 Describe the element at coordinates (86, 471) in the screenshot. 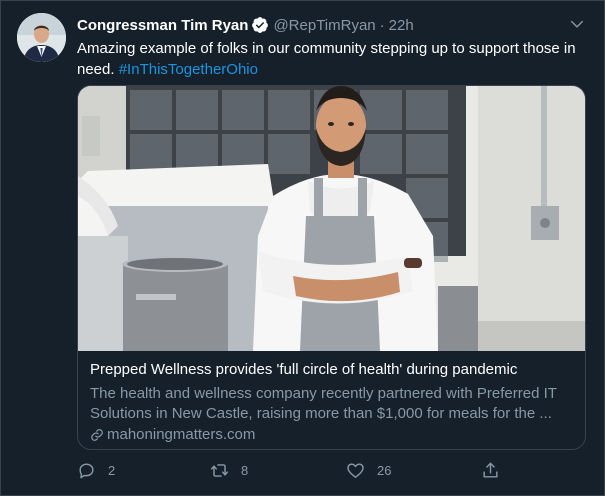

I see `reply-icon` at that location.